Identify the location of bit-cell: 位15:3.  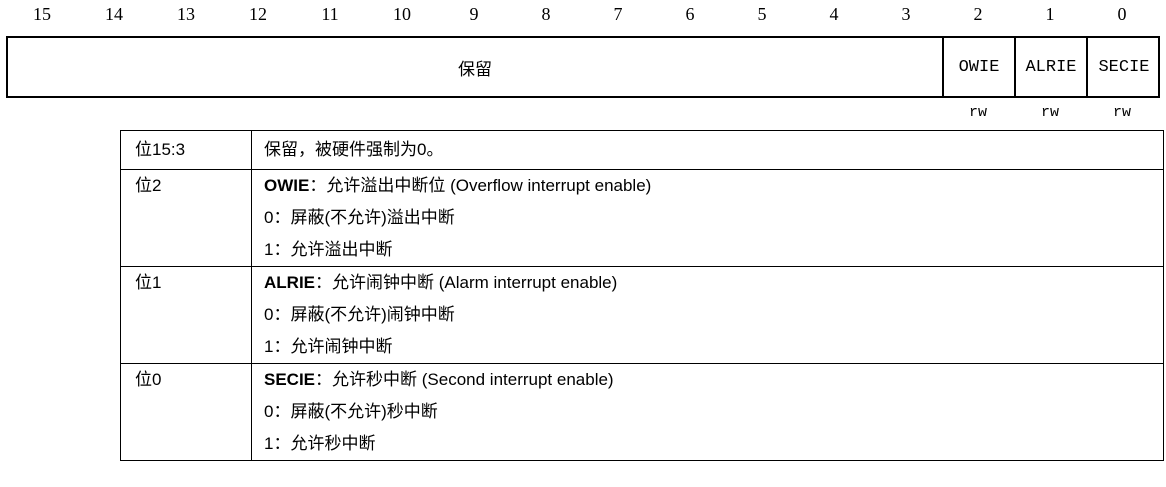
(186, 150).